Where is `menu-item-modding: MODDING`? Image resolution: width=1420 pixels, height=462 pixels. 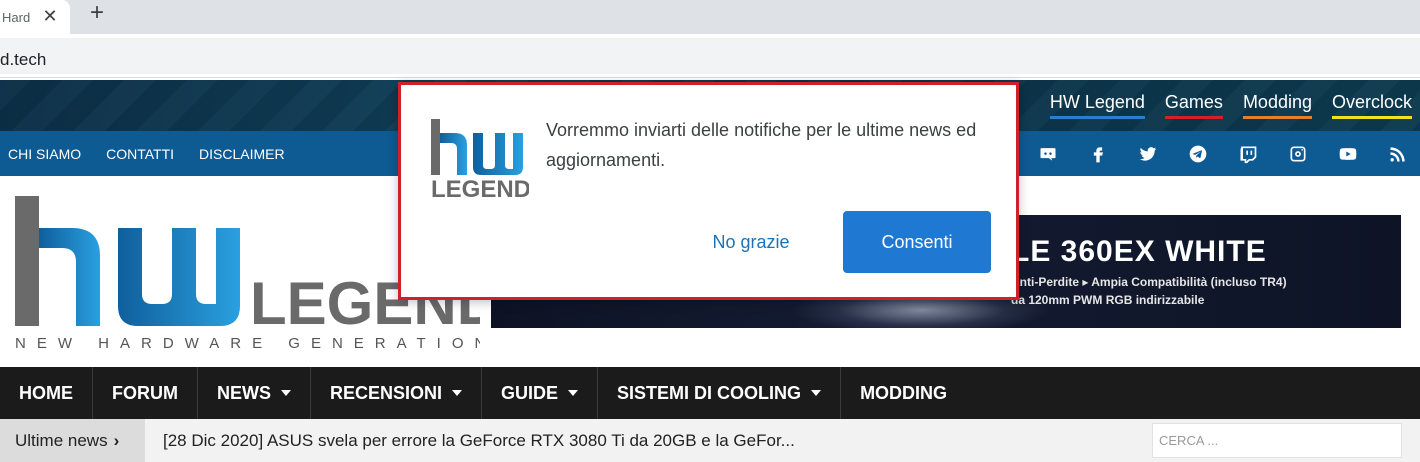
menu-item-modding: MODDING is located at coordinates (903, 393).